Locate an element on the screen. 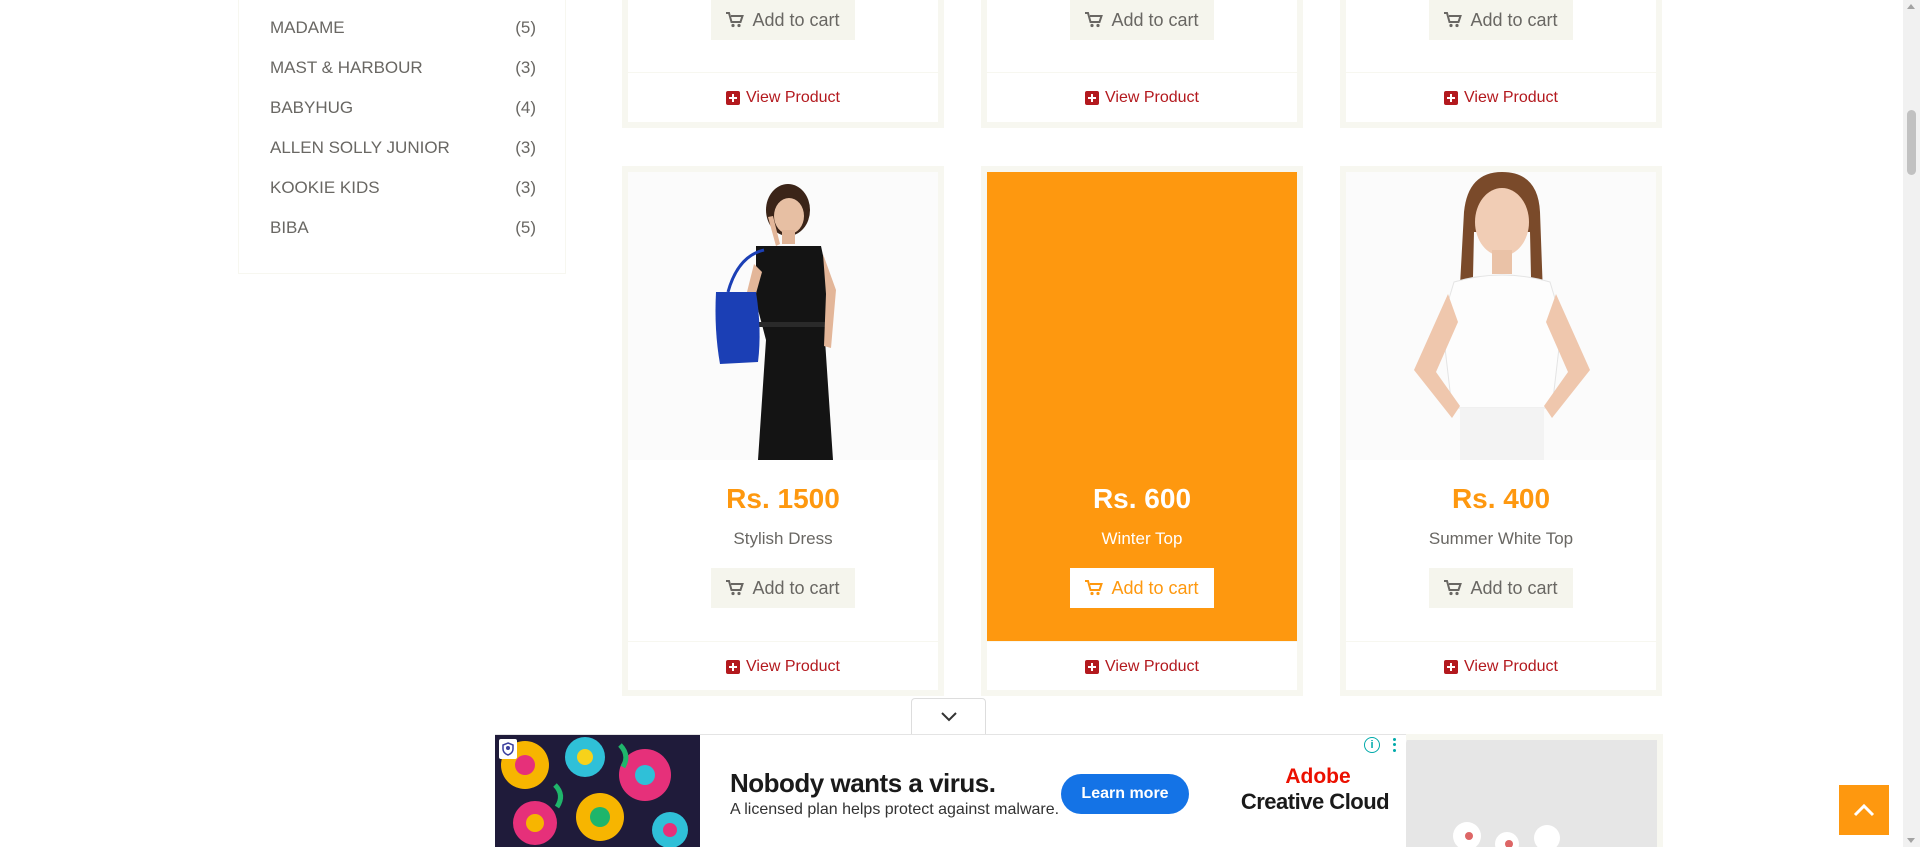 The width and height of the screenshot is (1920, 847). scroll-to-top-button is located at coordinates (1864, 810).